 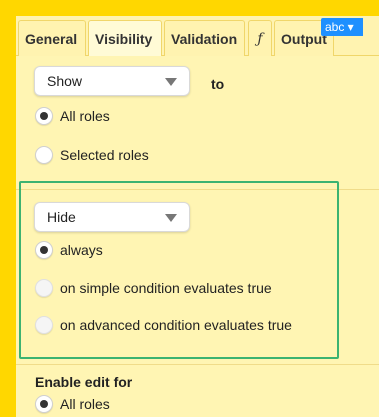 I want to click on hide-select-value: Hide, so click(x=61, y=217).